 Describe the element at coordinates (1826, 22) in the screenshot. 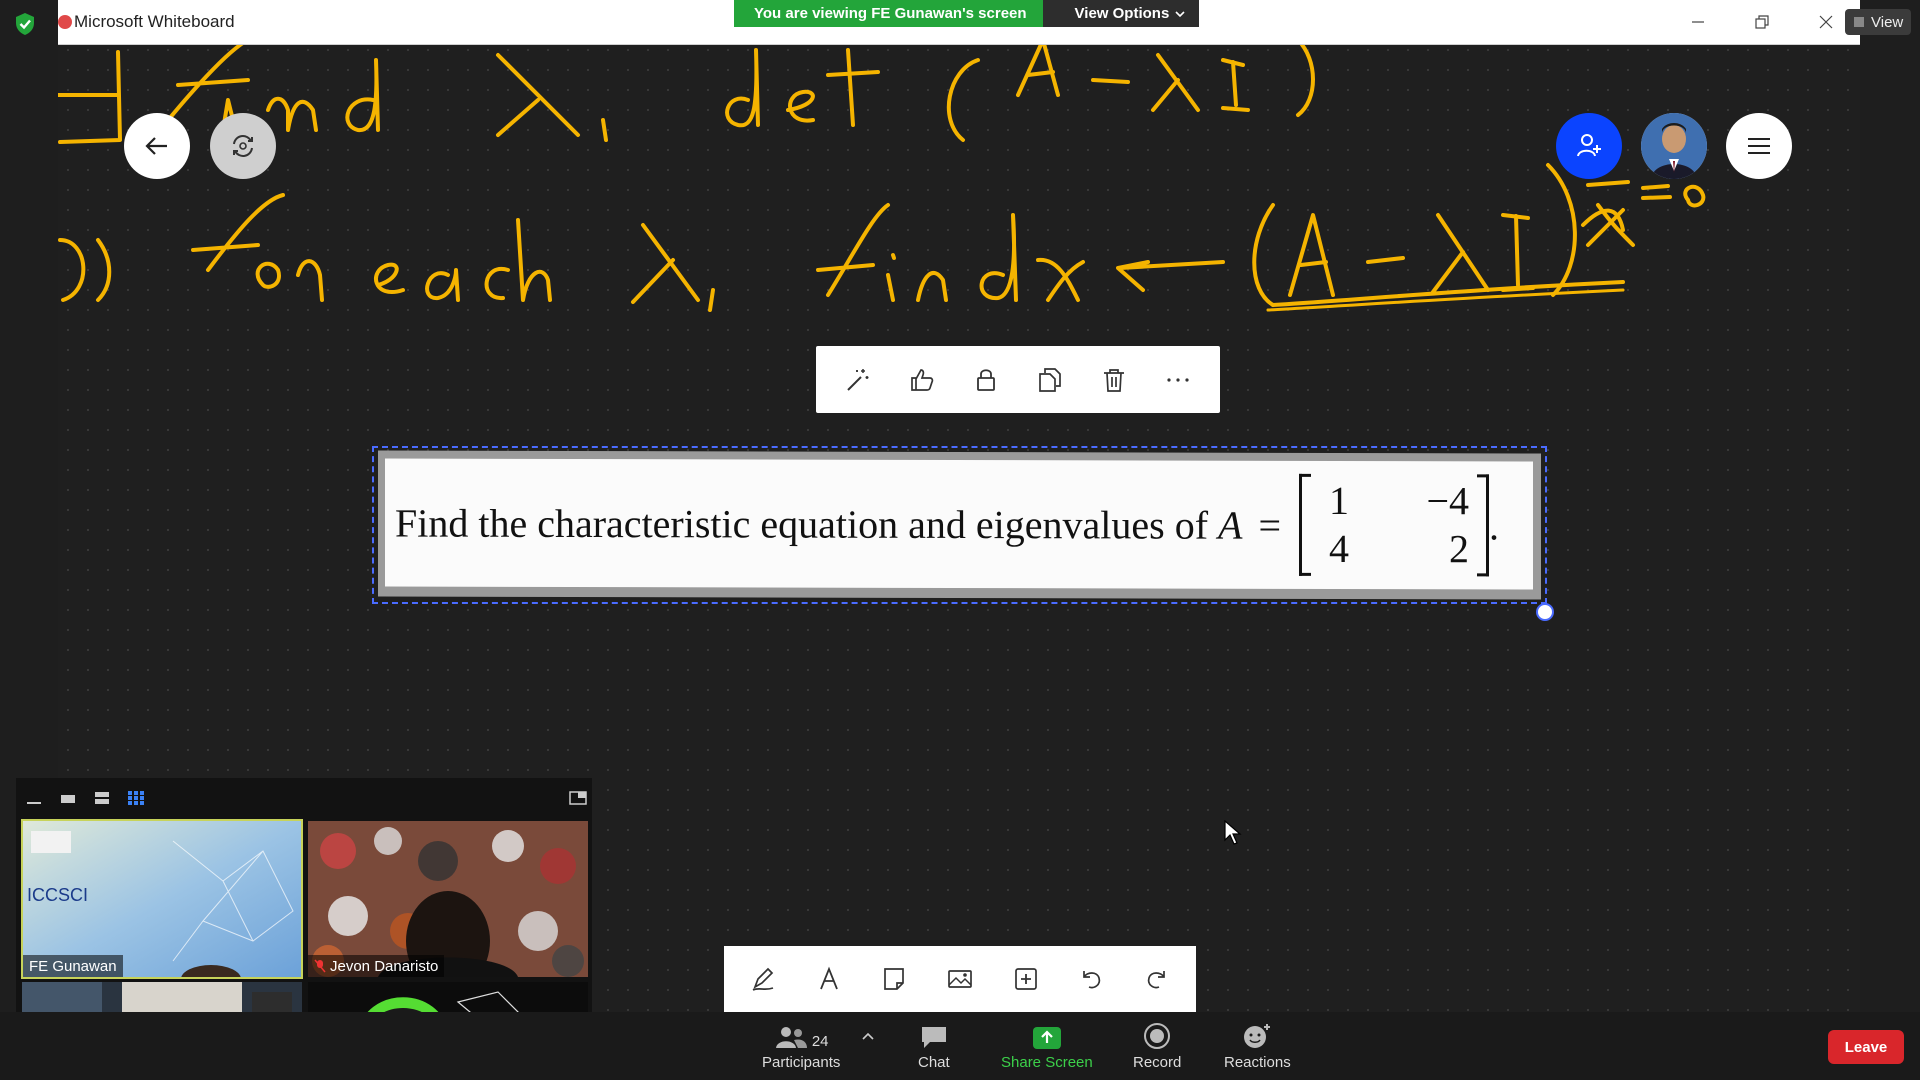

I see `close-icon` at that location.